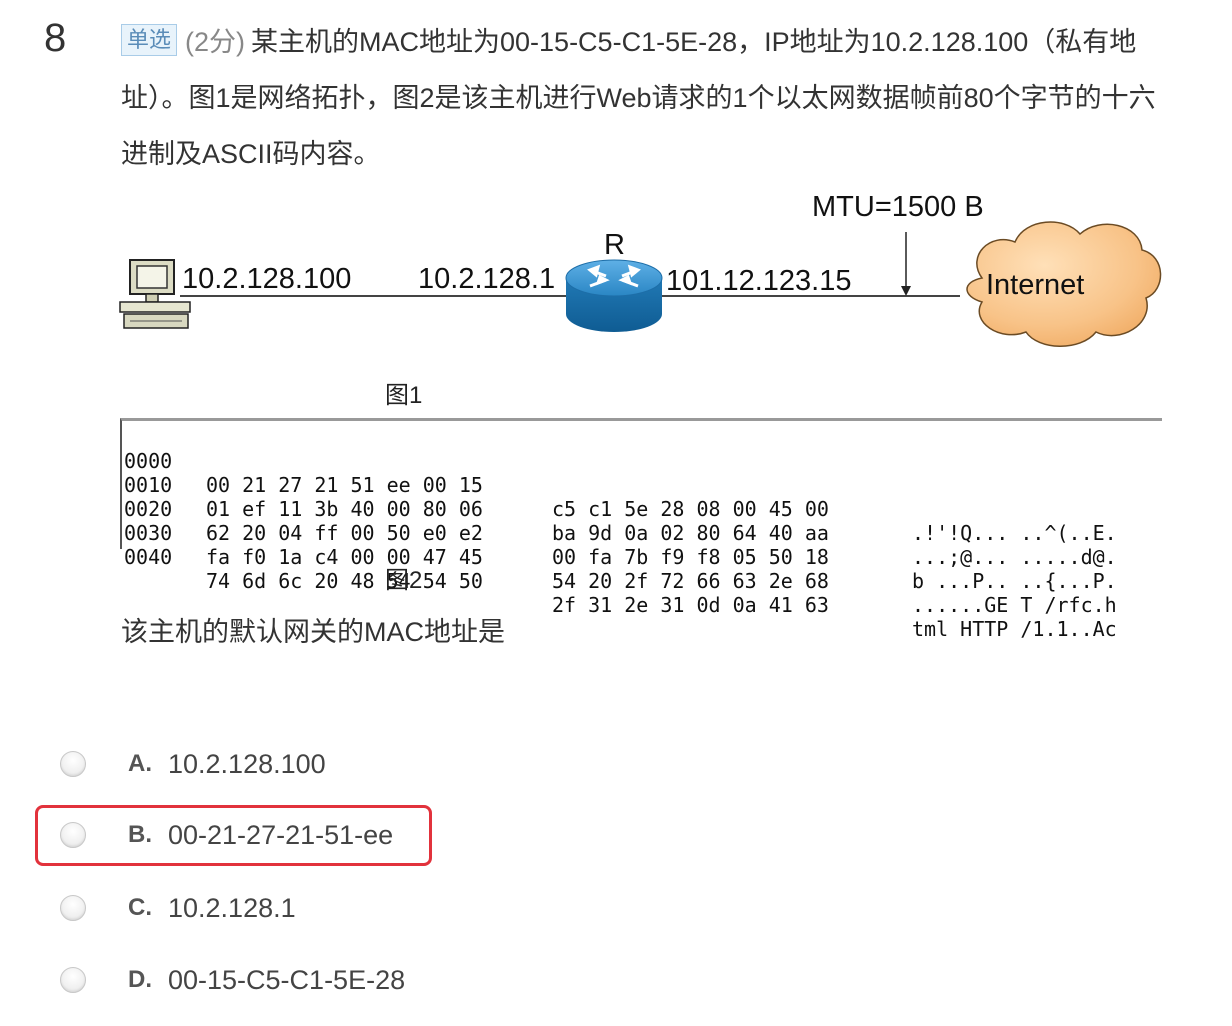 This screenshot has width=1232, height=1026. Describe the element at coordinates (232, 907) in the screenshot. I see `option-text: 10.2.128.1` at that location.